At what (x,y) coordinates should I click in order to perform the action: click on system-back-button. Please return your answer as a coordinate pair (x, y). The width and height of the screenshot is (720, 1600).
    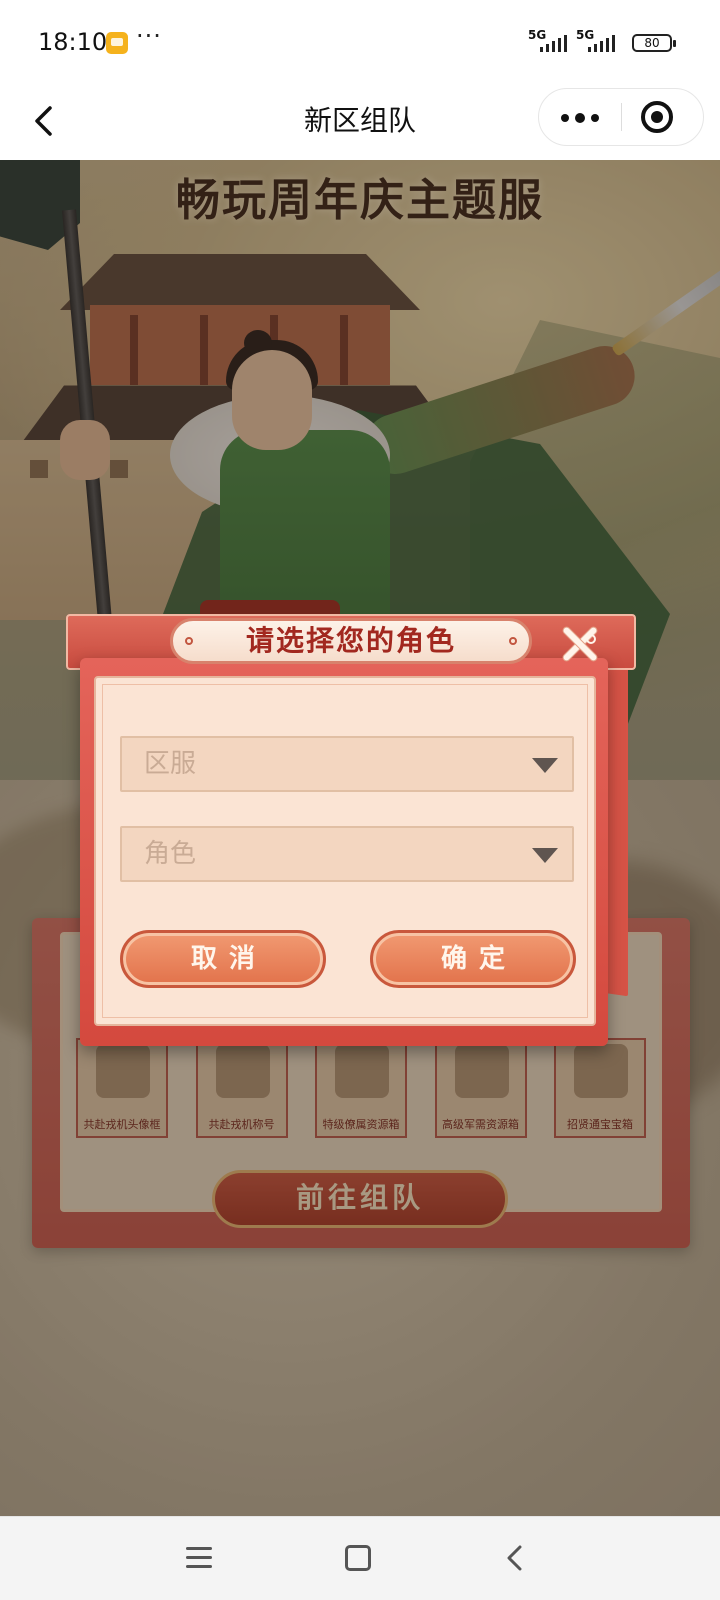
    Looking at the image, I should click on (515, 1558).